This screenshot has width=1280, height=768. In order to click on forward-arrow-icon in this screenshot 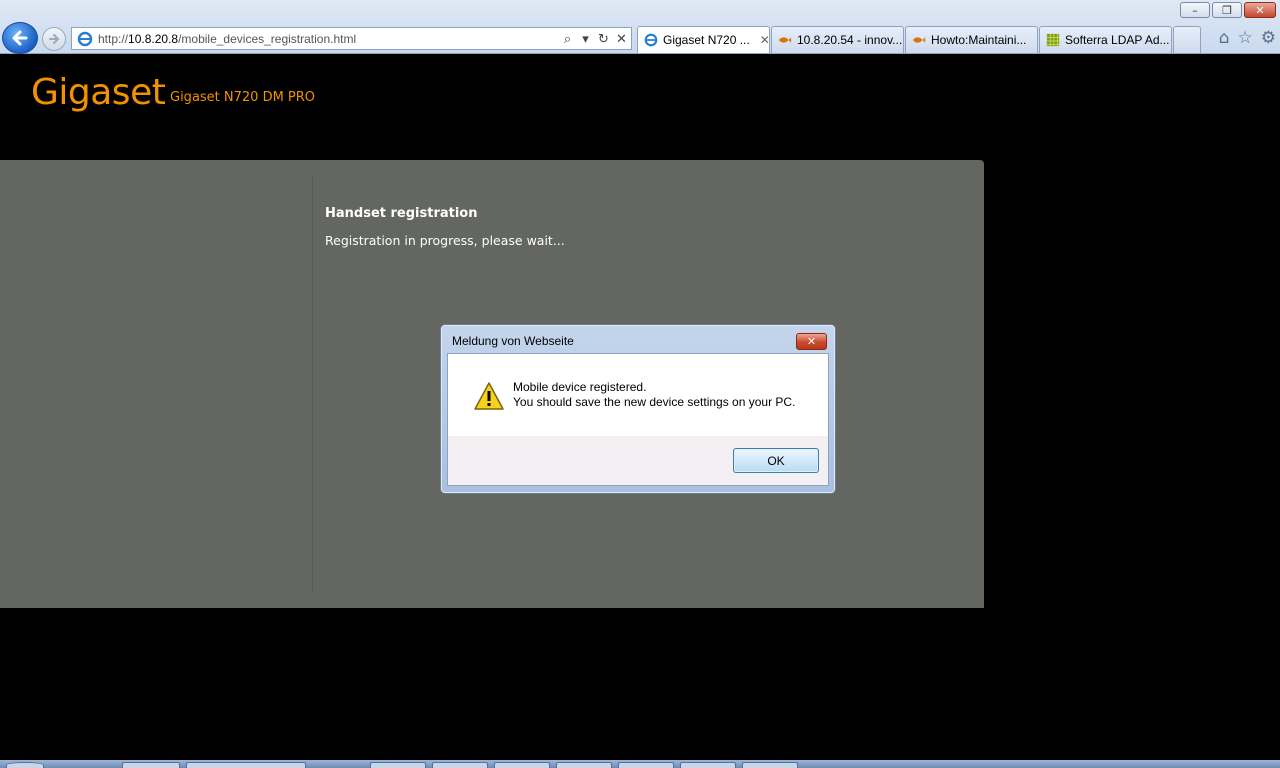, I will do `click(54, 39)`.